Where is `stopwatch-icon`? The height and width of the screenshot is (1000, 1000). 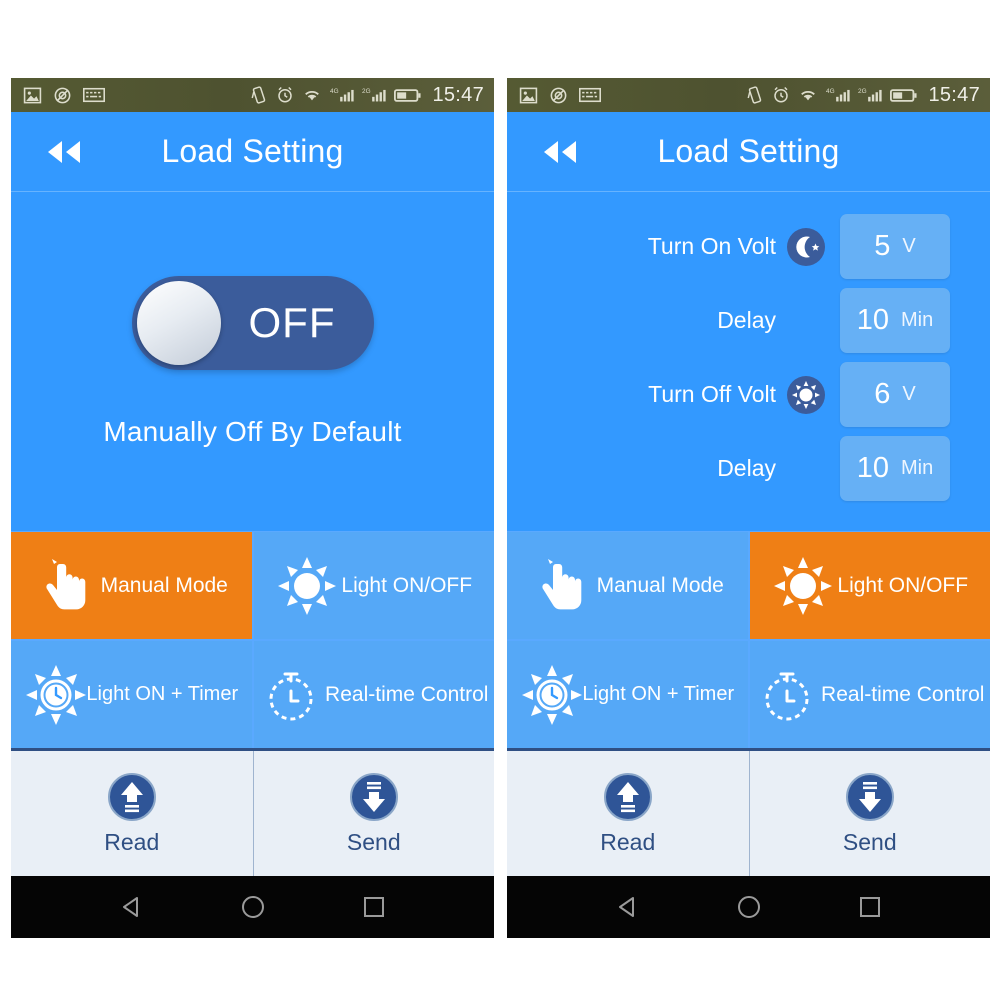 stopwatch-icon is located at coordinates (291, 696).